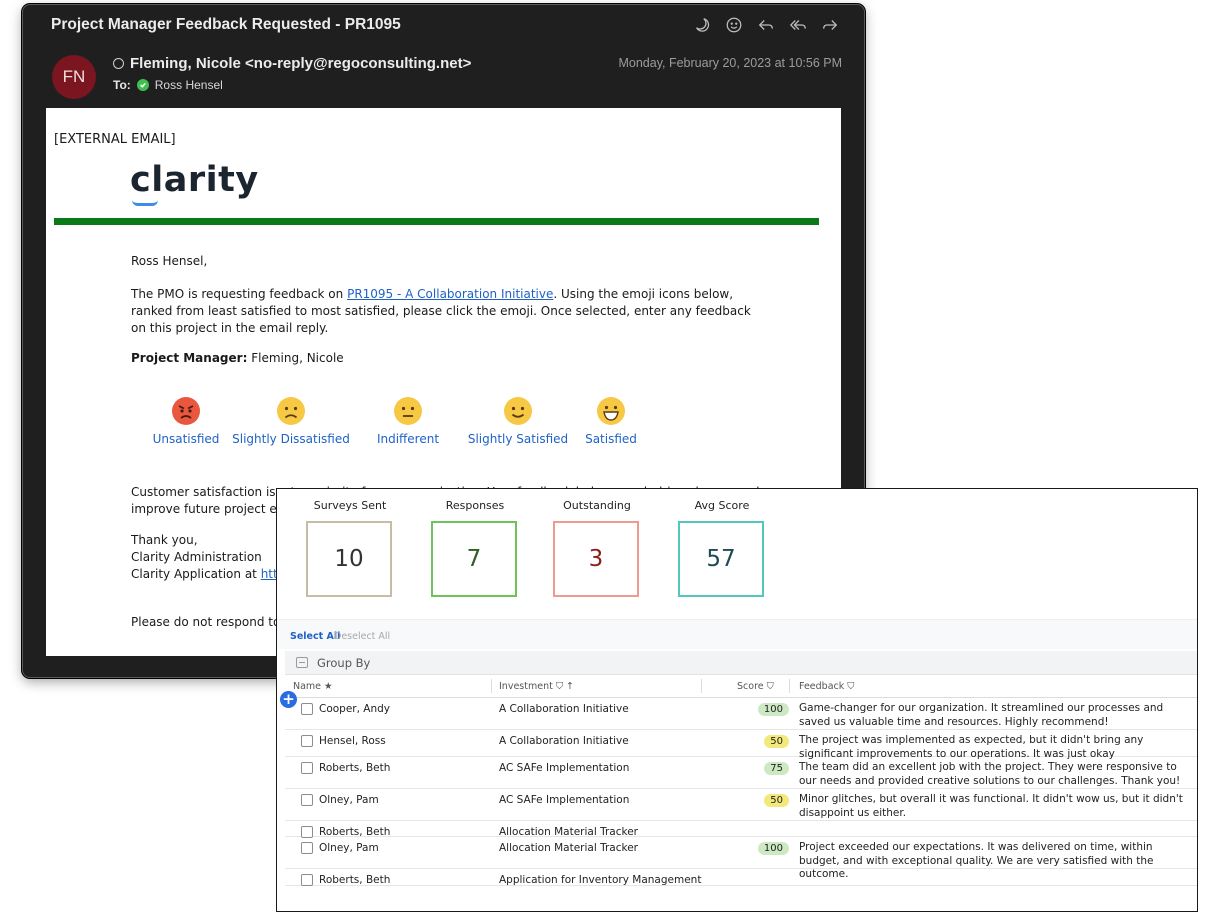 This screenshot has width=1214, height=912. Describe the element at coordinates (122, 85) in the screenshot. I see `to-label: To:` at that location.